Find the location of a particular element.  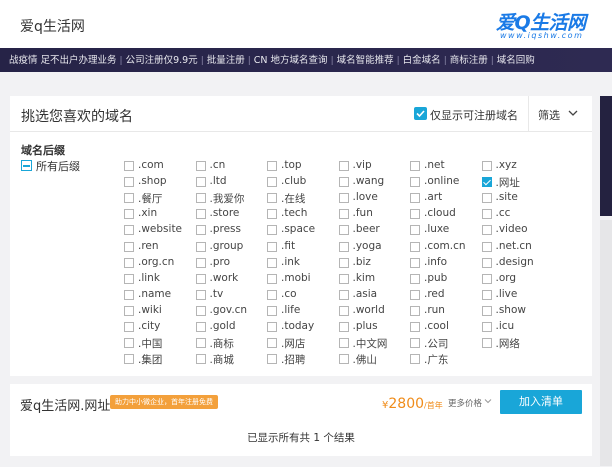

suffix-option: .online is located at coordinates (445, 182).